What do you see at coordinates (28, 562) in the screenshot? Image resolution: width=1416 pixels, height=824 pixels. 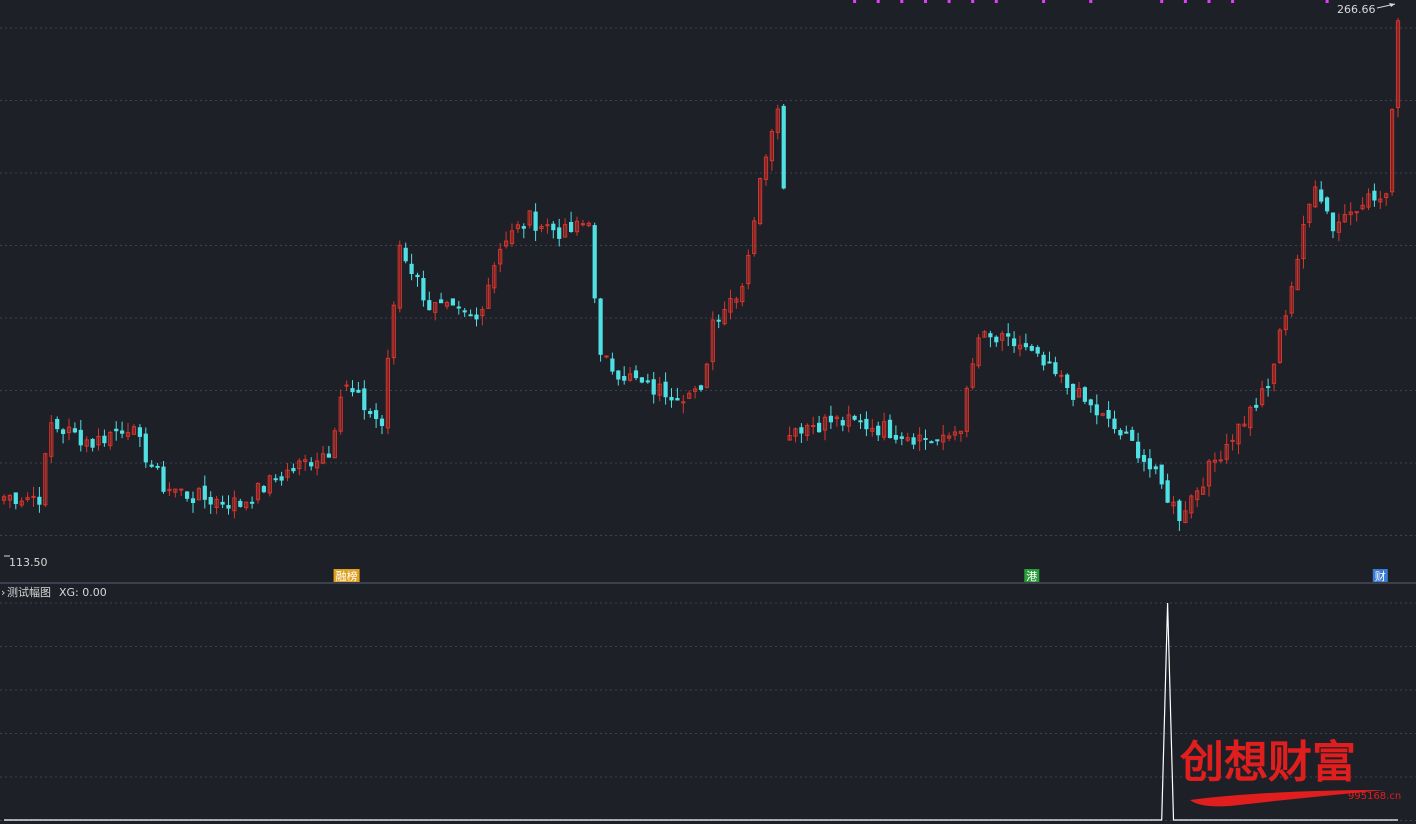 I see `min-price-label: 113.50` at bounding box center [28, 562].